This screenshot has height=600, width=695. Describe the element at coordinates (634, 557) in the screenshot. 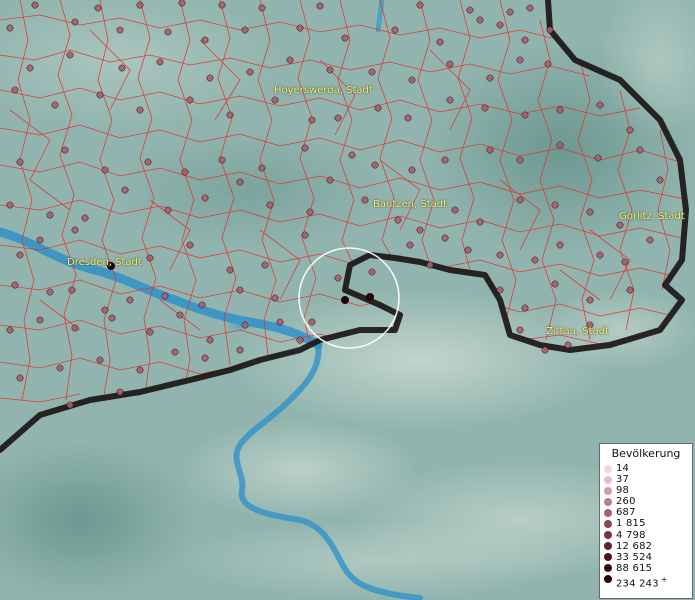

I see `legend-item-label: 33 524` at that location.